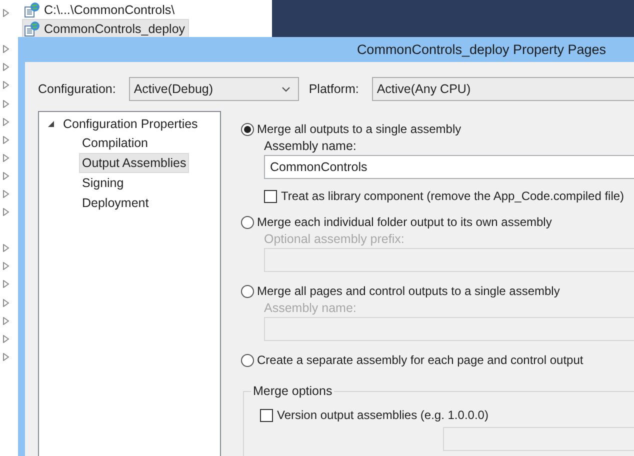  I want to click on checkbox-label: Treat as library component (remove the App_Code.compiled file), so click(452, 196).